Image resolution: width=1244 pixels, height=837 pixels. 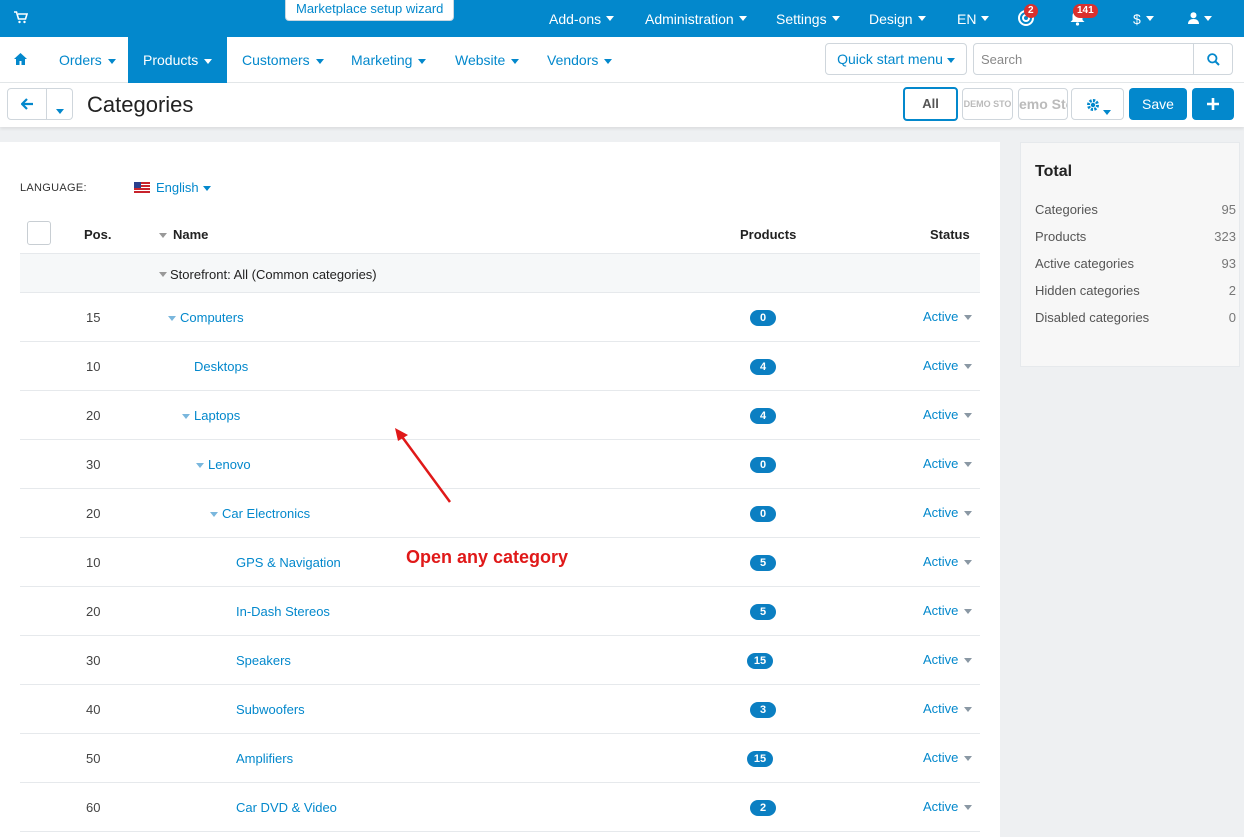 What do you see at coordinates (1054, 171) in the screenshot?
I see `totals-title: Total` at bounding box center [1054, 171].